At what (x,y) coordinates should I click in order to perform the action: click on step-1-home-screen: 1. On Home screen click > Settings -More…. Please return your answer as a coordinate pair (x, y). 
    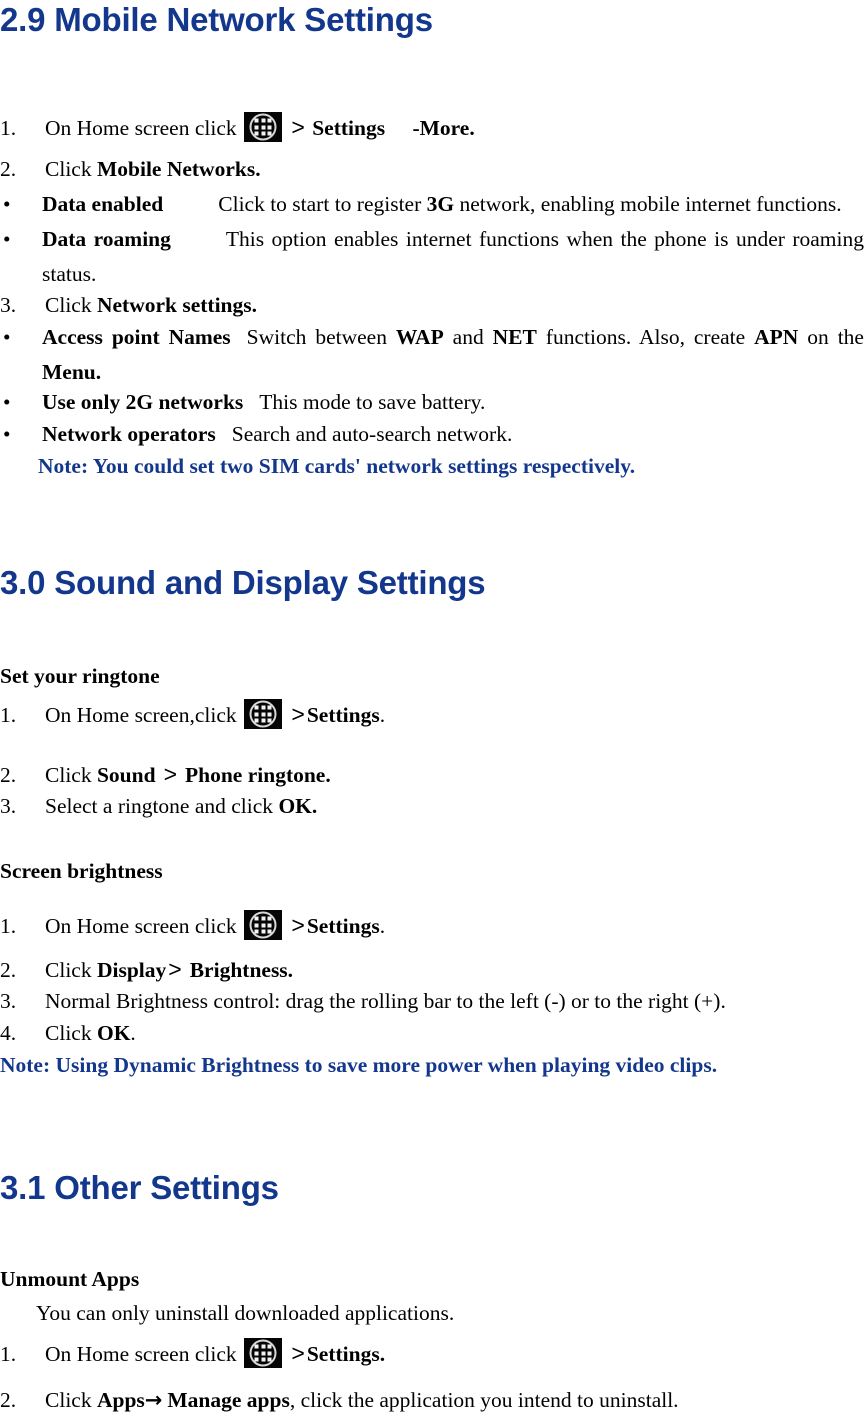
    Looking at the image, I should click on (432, 128).